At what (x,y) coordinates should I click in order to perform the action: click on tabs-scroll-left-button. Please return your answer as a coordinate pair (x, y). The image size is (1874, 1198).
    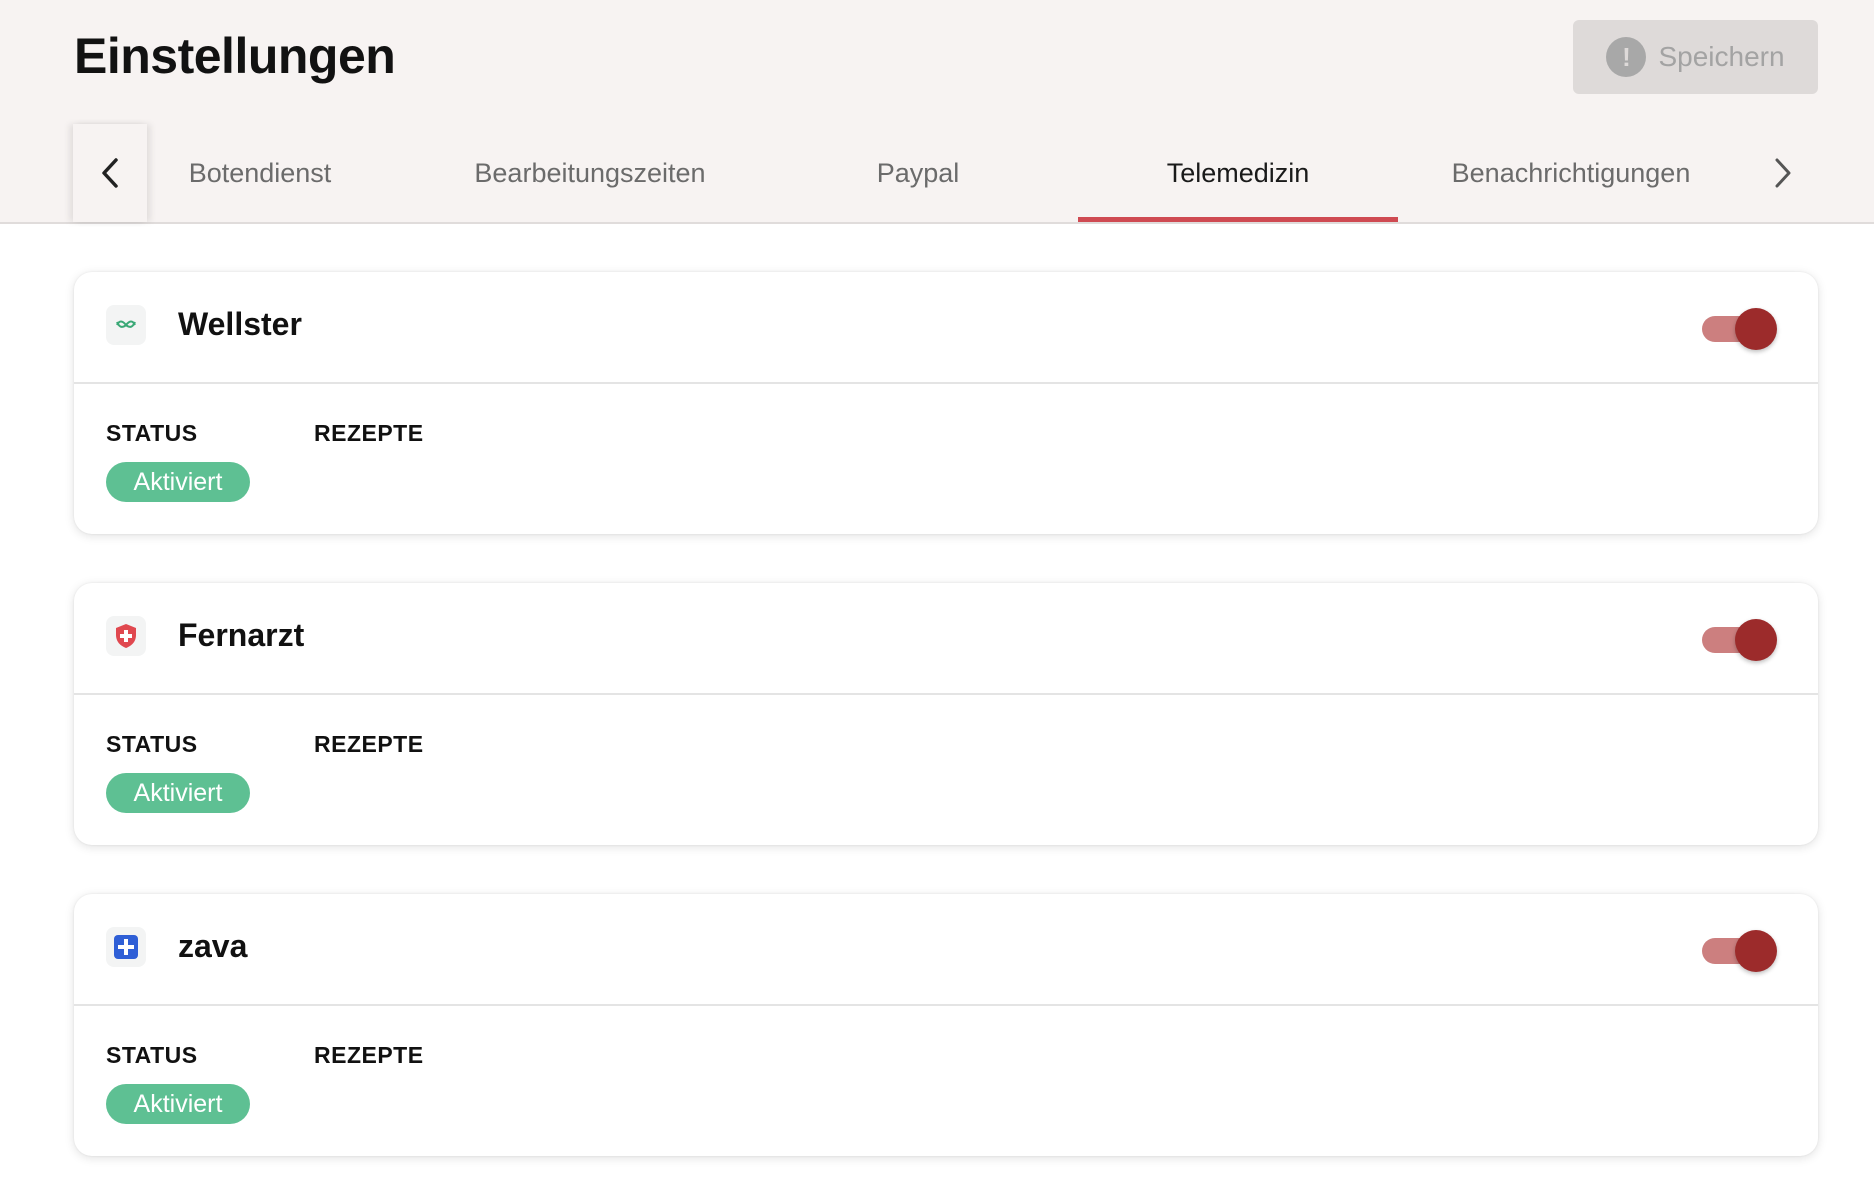
    Looking at the image, I should click on (110, 173).